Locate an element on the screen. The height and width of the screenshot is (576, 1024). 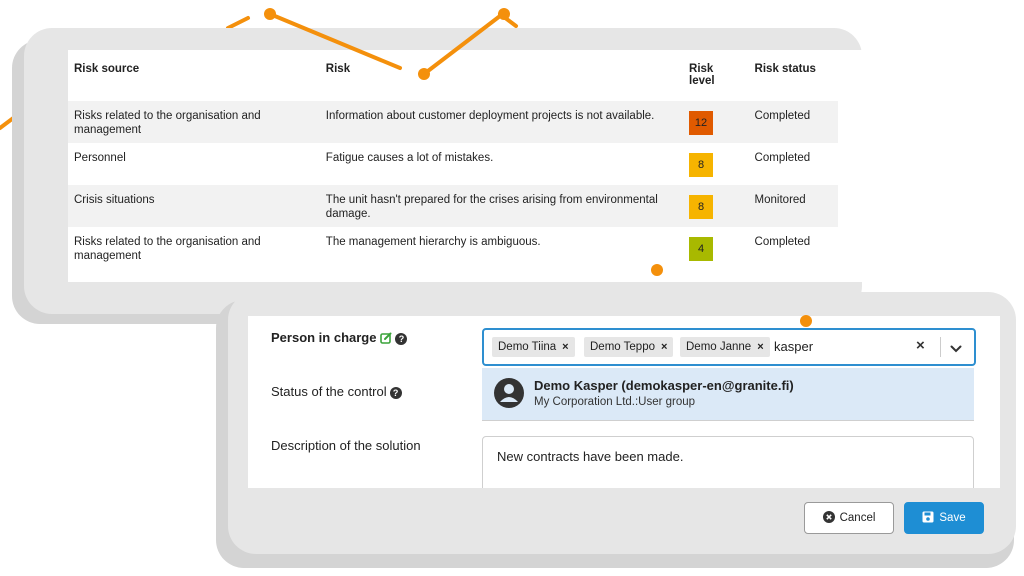
status-of-control-label: Status of the control? is located at coordinates (336, 391).